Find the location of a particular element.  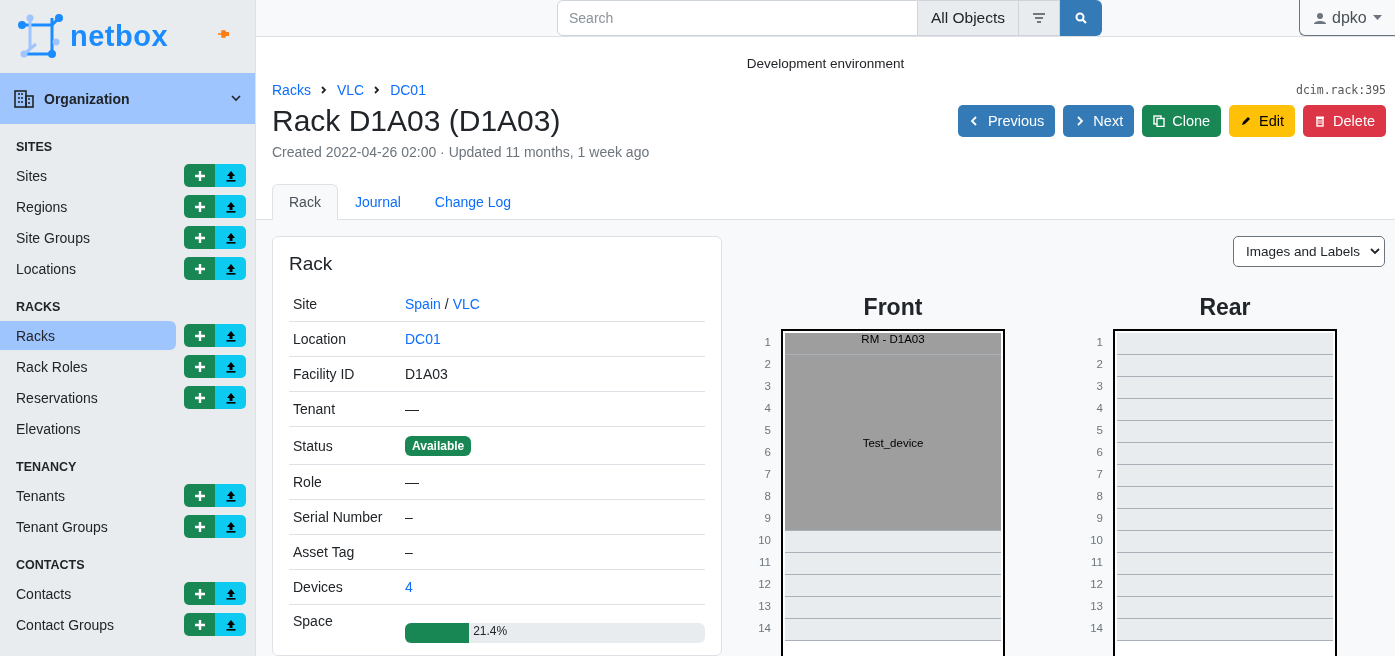

field-link: 4 is located at coordinates (409, 587).